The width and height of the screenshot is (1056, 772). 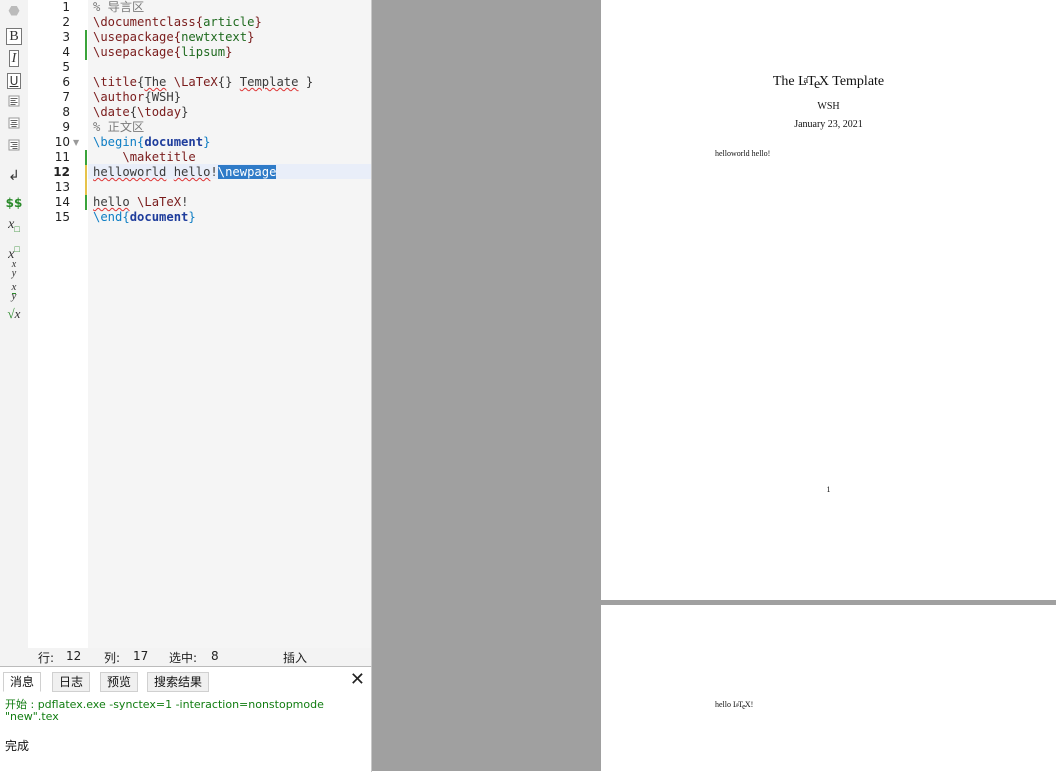 I want to click on newline-icon: ↲, so click(x=14, y=176).